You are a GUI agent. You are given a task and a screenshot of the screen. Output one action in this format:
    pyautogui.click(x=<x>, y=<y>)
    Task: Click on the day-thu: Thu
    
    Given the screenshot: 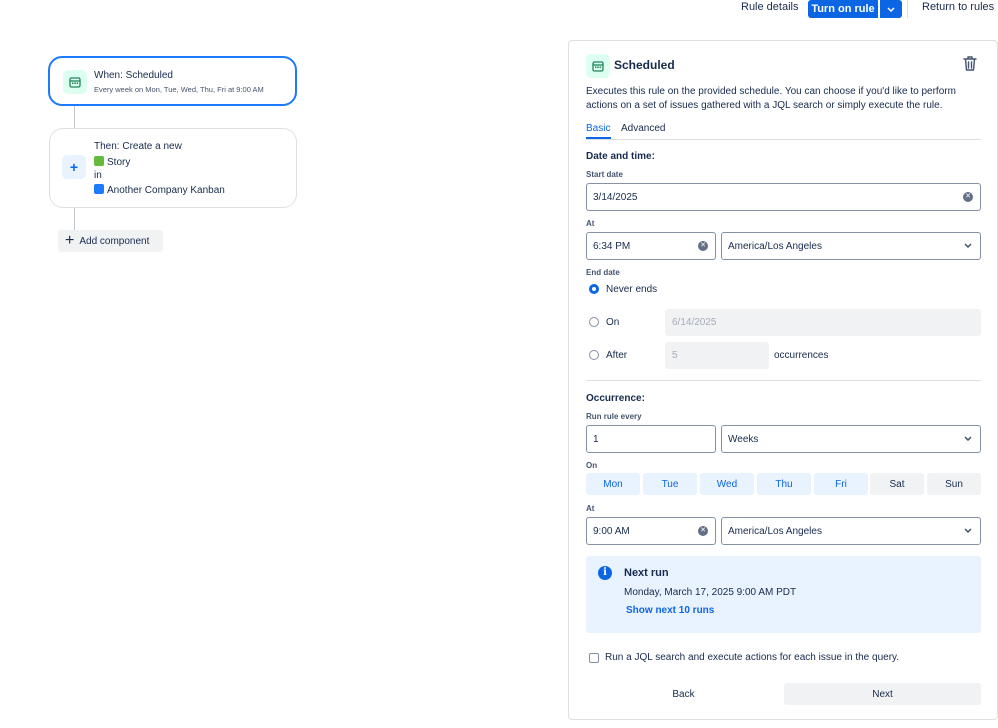 What is the action you would take?
    pyautogui.click(x=784, y=484)
    